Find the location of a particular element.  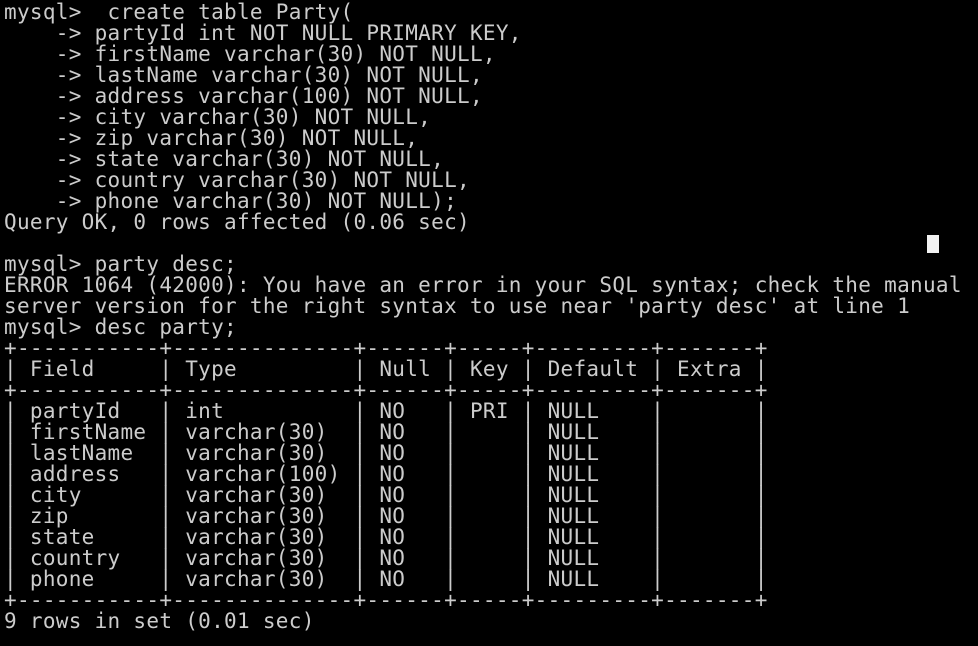

terminal-line: mysql> party desc; is located at coordinates (120, 264).